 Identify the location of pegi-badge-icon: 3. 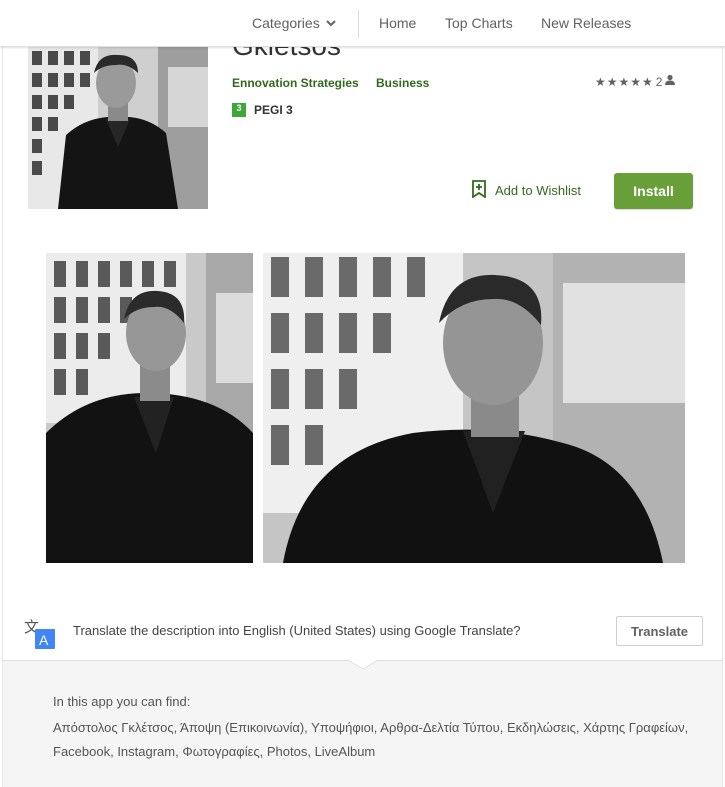
(239, 110).